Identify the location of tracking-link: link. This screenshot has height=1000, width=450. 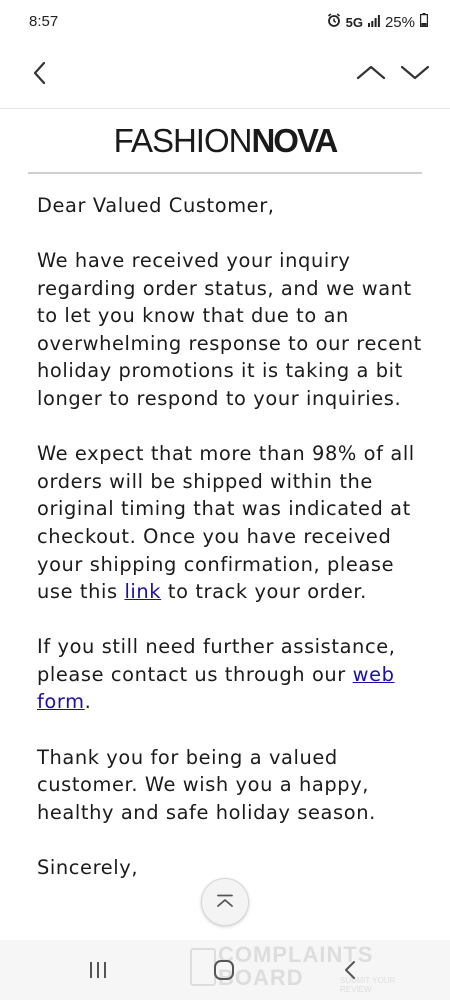
(142, 591).